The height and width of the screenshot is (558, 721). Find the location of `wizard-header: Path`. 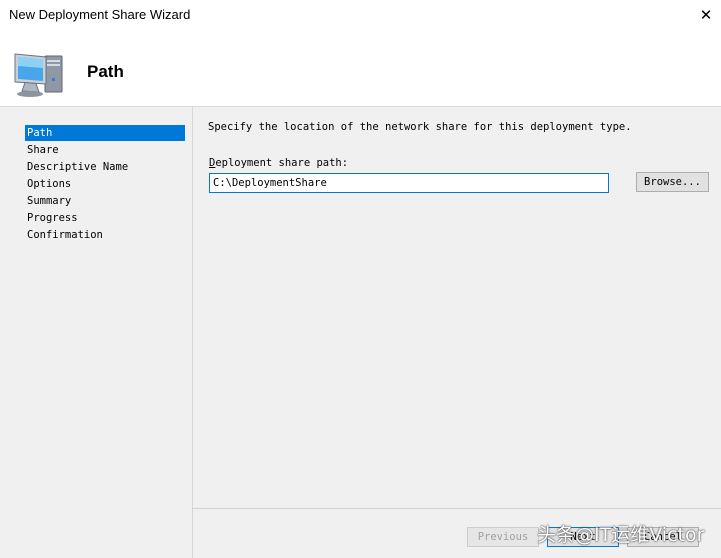

wizard-header: Path is located at coordinates (360, 69).